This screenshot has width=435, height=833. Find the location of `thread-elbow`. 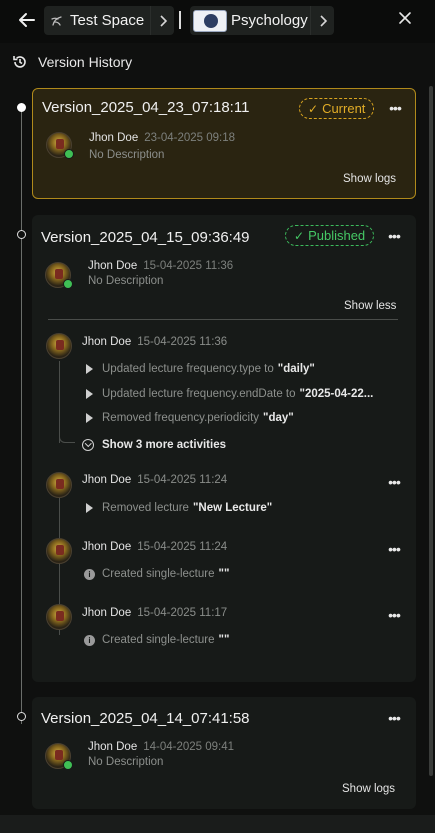

thread-elbow is located at coordinates (67, 438).